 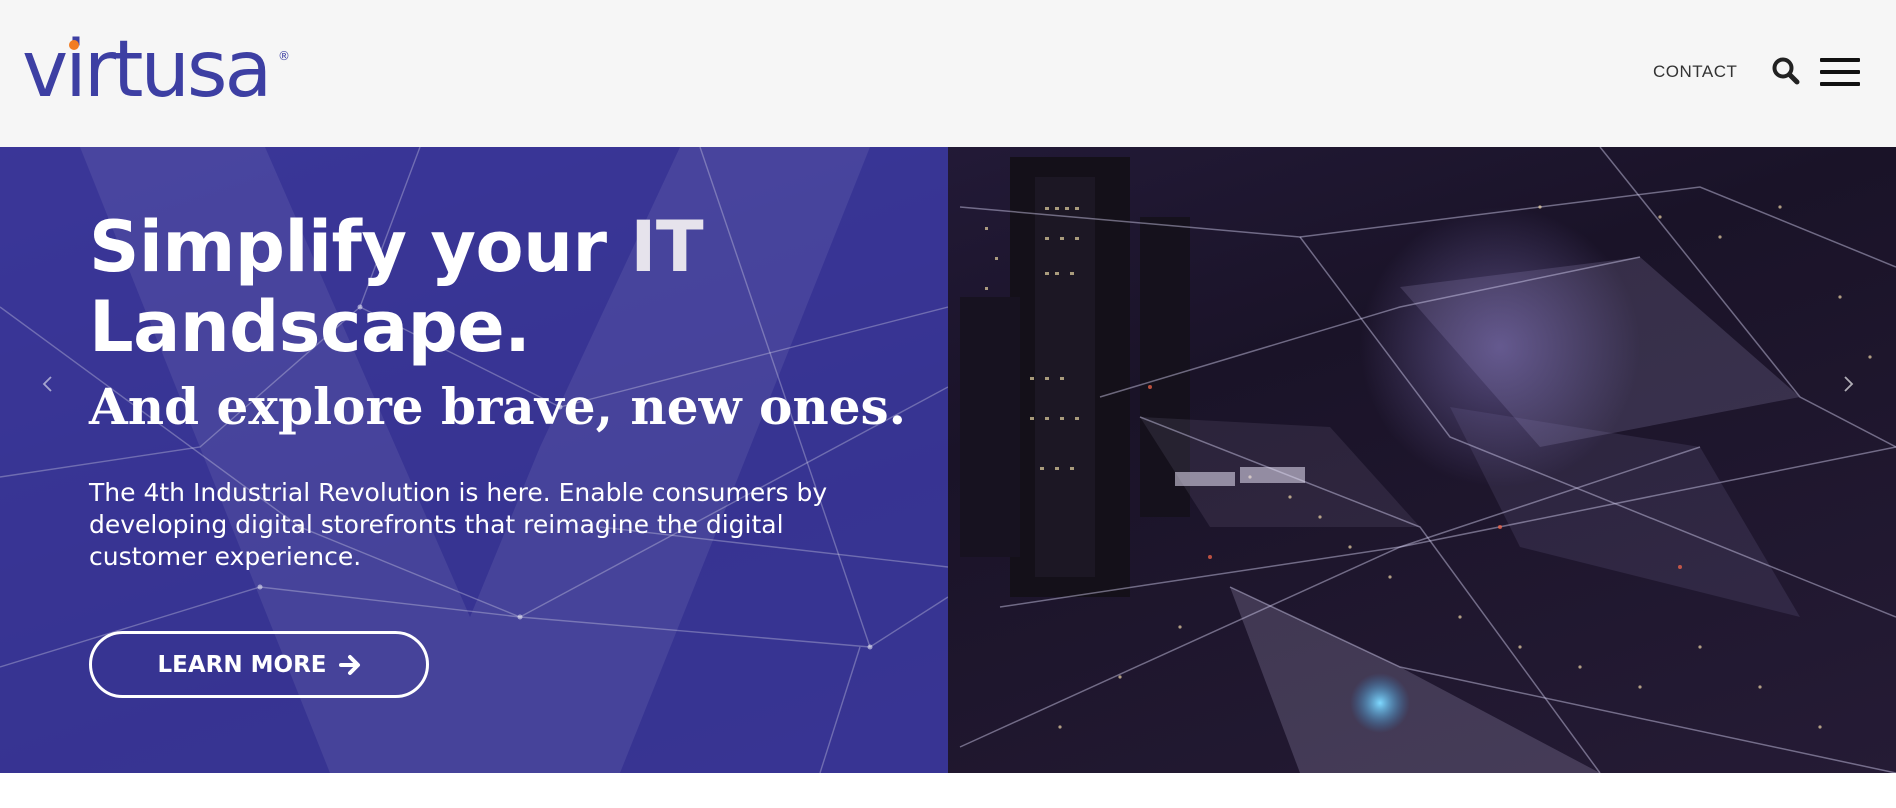 What do you see at coordinates (1695, 72) in the screenshot?
I see `nav-contact-link: CONTACT` at bounding box center [1695, 72].